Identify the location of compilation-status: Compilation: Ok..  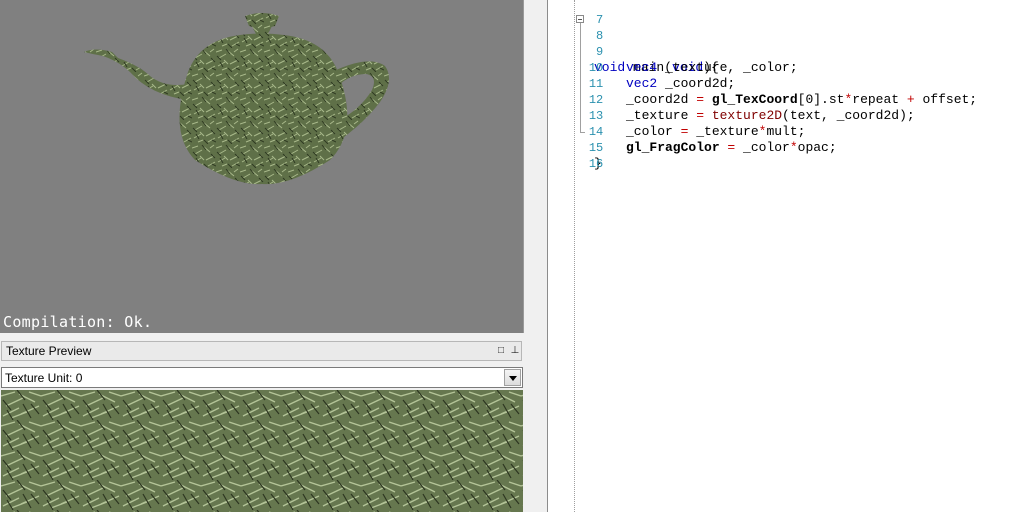
(78, 322).